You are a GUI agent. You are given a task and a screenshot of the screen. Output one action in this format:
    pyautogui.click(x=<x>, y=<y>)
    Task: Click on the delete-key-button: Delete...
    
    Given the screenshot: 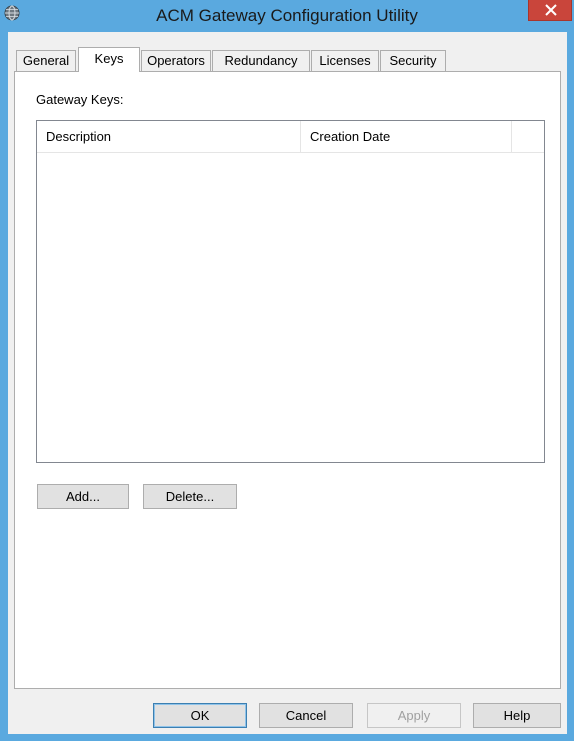 What is the action you would take?
    pyautogui.click(x=190, y=496)
    